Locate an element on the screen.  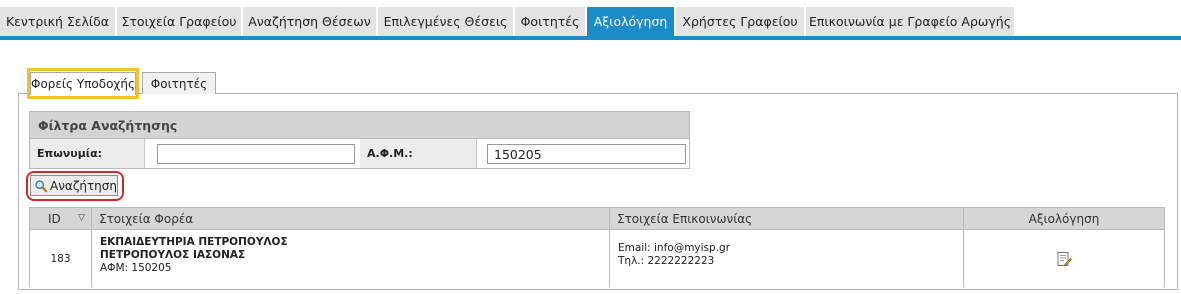
afm-input is located at coordinates (586, 154).